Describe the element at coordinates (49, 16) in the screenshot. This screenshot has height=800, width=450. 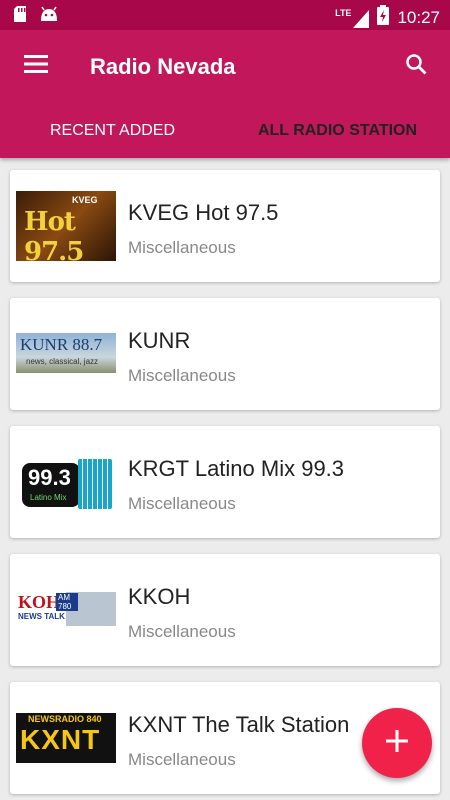
I see `android-icon` at that location.